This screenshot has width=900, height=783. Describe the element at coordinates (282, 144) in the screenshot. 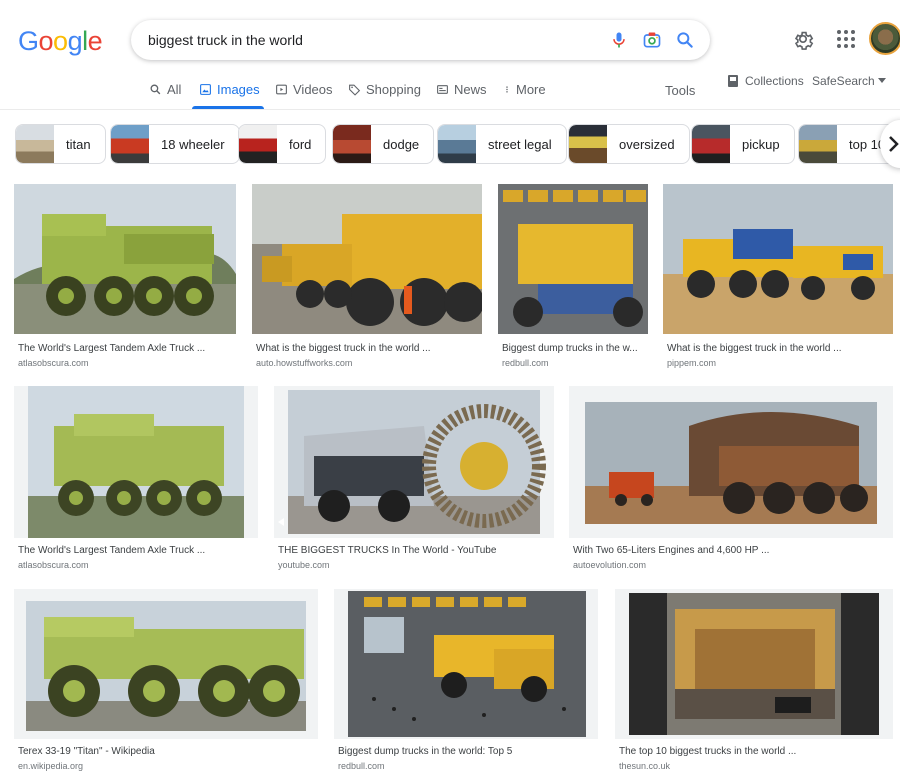

I see `chip-ford: ford` at that location.